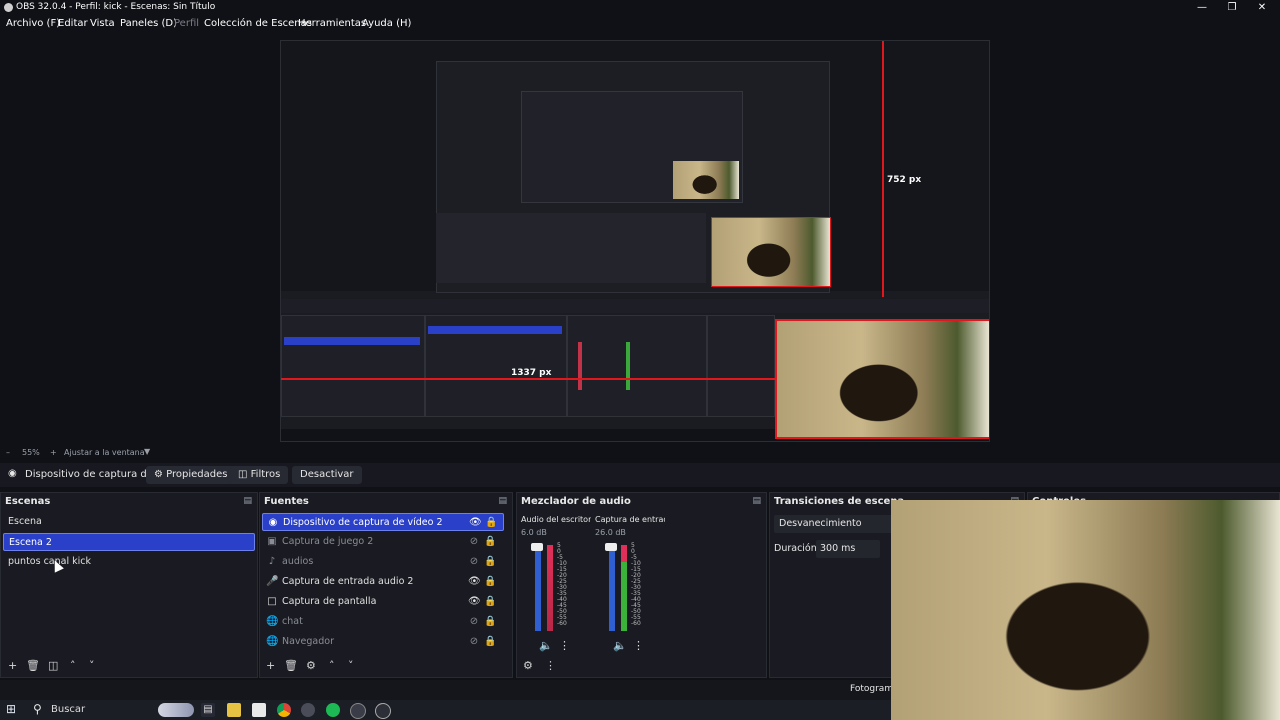 This screenshot has height=720, width=1280. I want to click on source-item: 🌐 chat ⊘ 🔒, so click(383, 622).